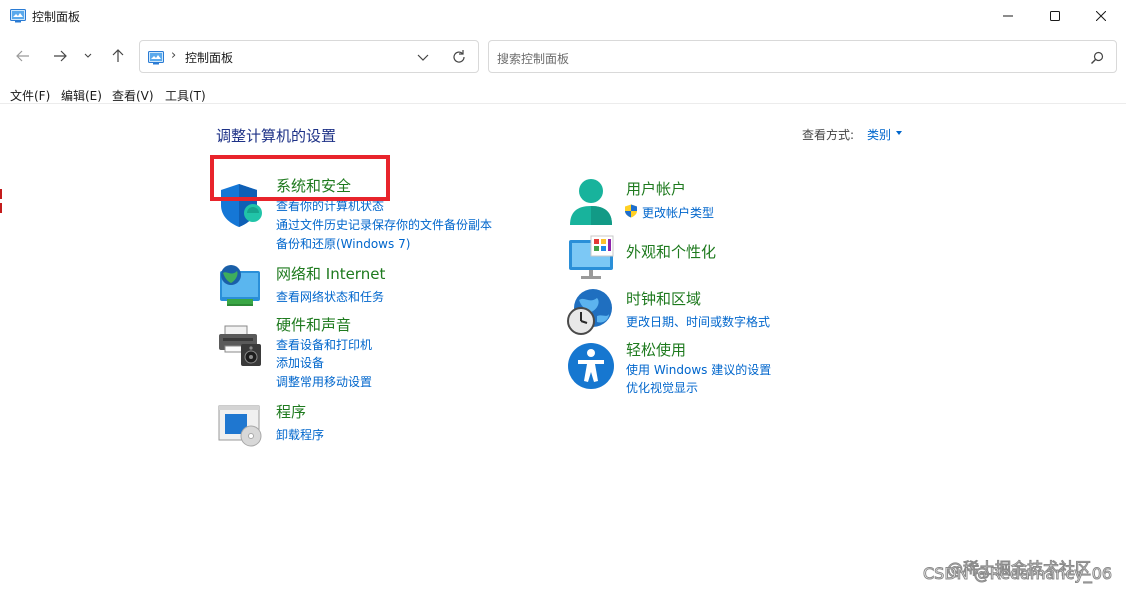 This screenshot has height=593, width=1126. What do you see at coordinates (656, 188) in the screenshot?
I see `category-title-user-accounts: 用户帐户` at bounding box center [656, 188].